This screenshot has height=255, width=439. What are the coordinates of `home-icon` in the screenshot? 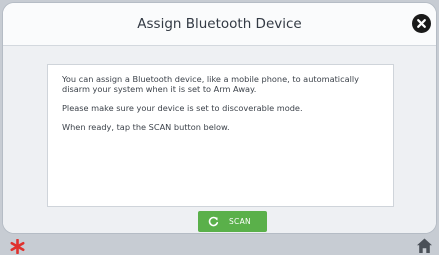 It's located at (424, 245).